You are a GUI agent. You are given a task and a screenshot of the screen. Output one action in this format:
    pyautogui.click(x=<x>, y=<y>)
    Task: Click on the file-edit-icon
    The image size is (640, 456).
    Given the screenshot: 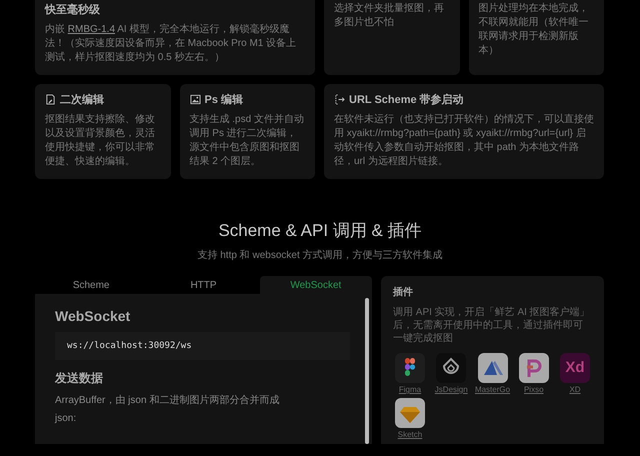 What is the action you would take?
    pyautogui.click(x=50, y=99)
    